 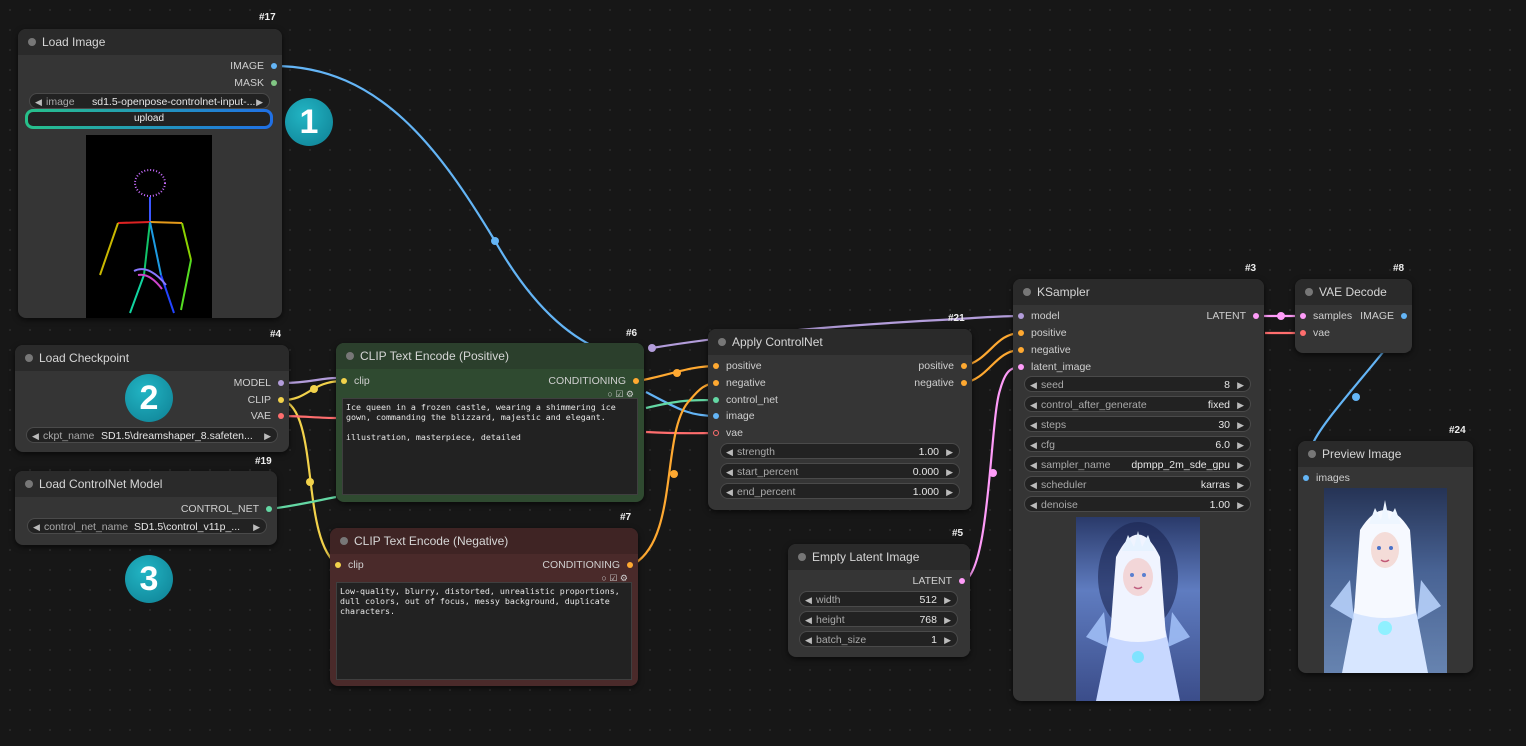 I want to click on node-title: Apply ControlNet, so click(x=840, y=342).